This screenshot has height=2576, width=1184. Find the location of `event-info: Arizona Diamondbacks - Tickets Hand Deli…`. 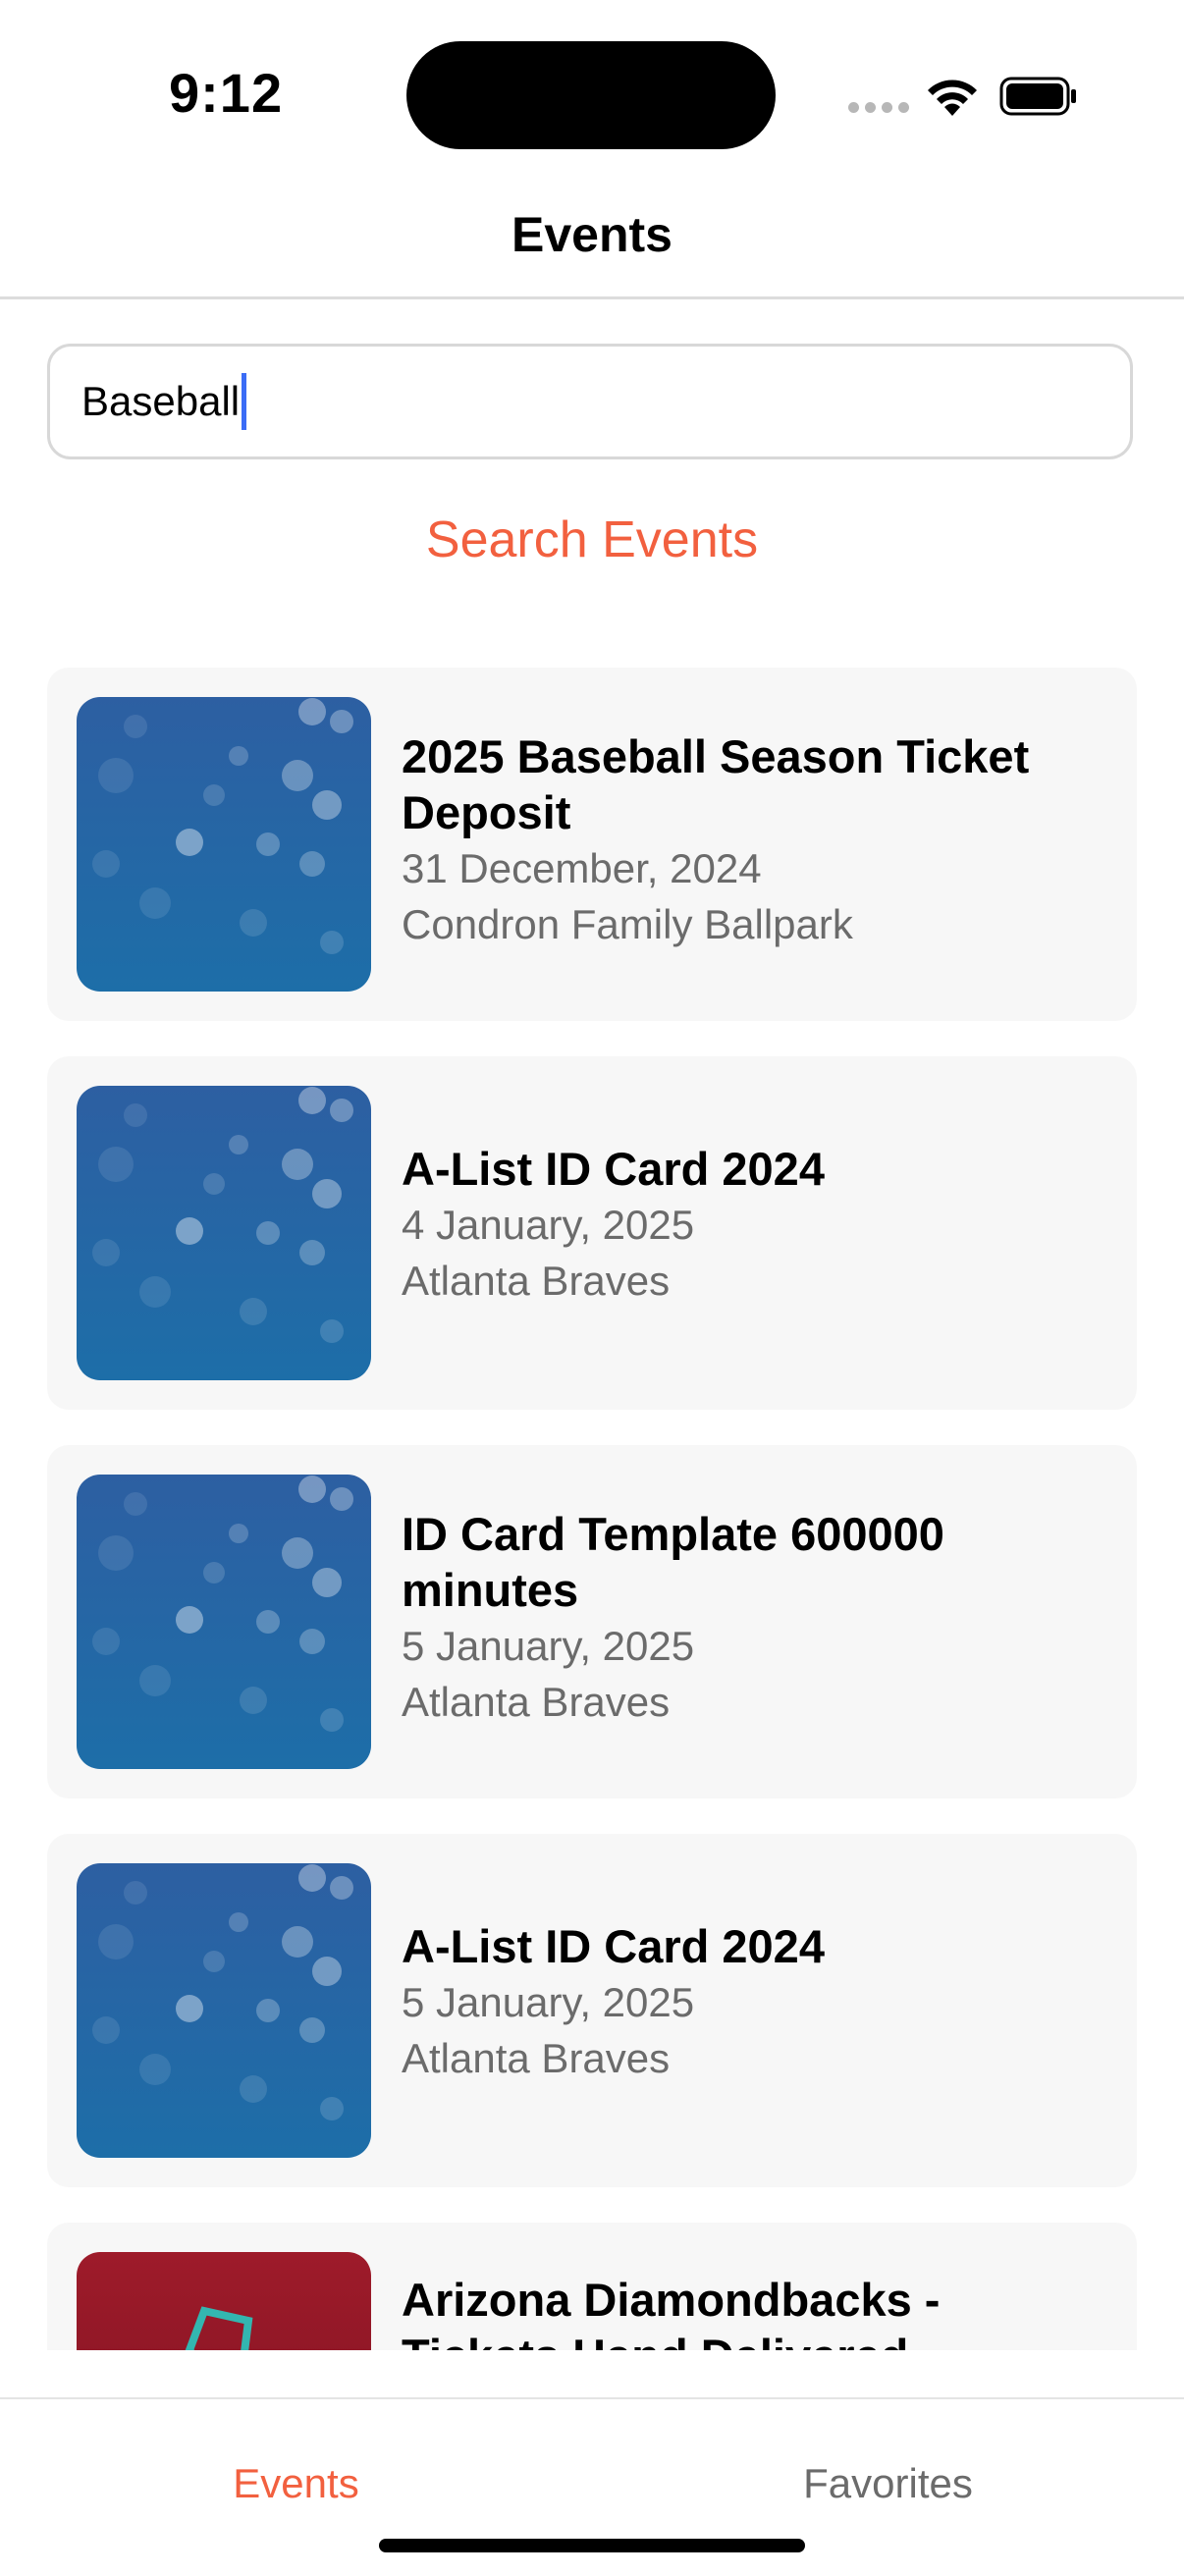

event-info: Arizona Diamondbacks - Tickets Hand Deli… is located at coordinates (755, 2311).